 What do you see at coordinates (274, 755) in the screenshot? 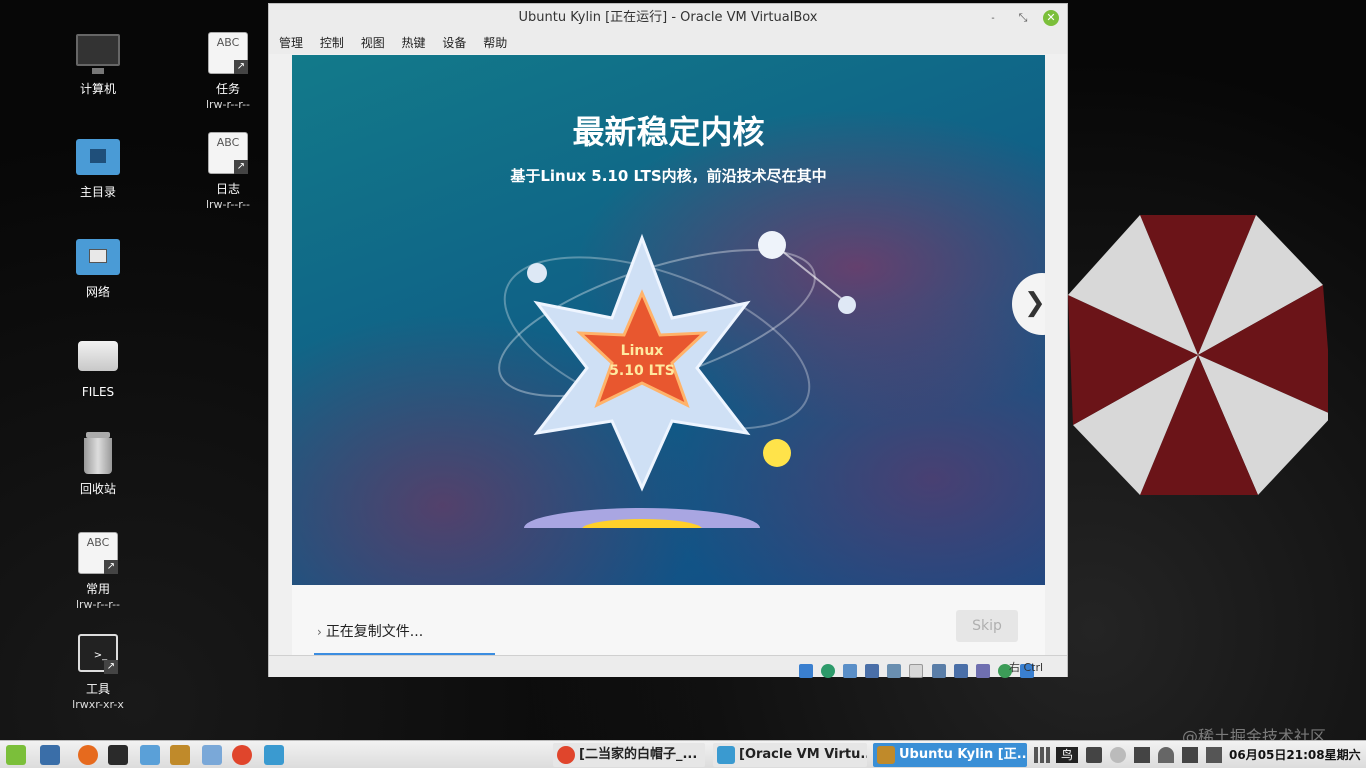
I see `system-monitor-icon` at bounding box center [274, 755].